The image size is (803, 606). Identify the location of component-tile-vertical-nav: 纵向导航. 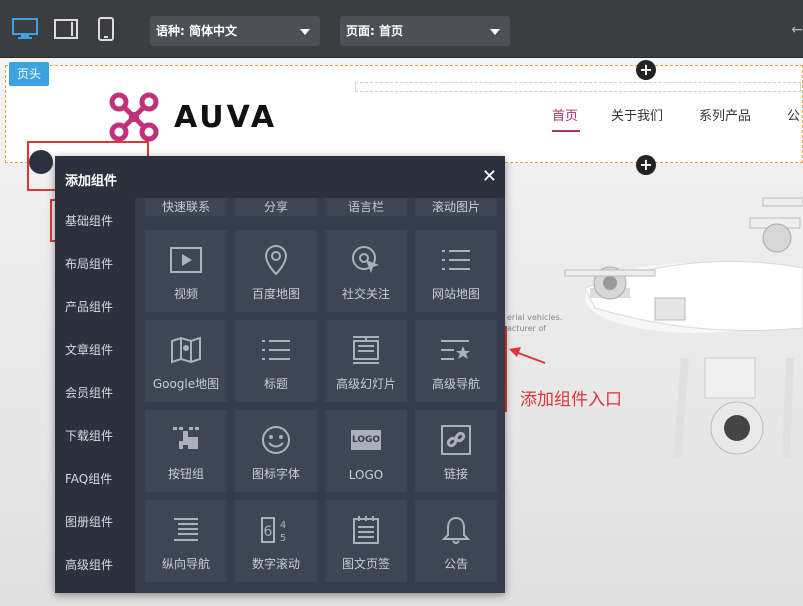
(186, 541).